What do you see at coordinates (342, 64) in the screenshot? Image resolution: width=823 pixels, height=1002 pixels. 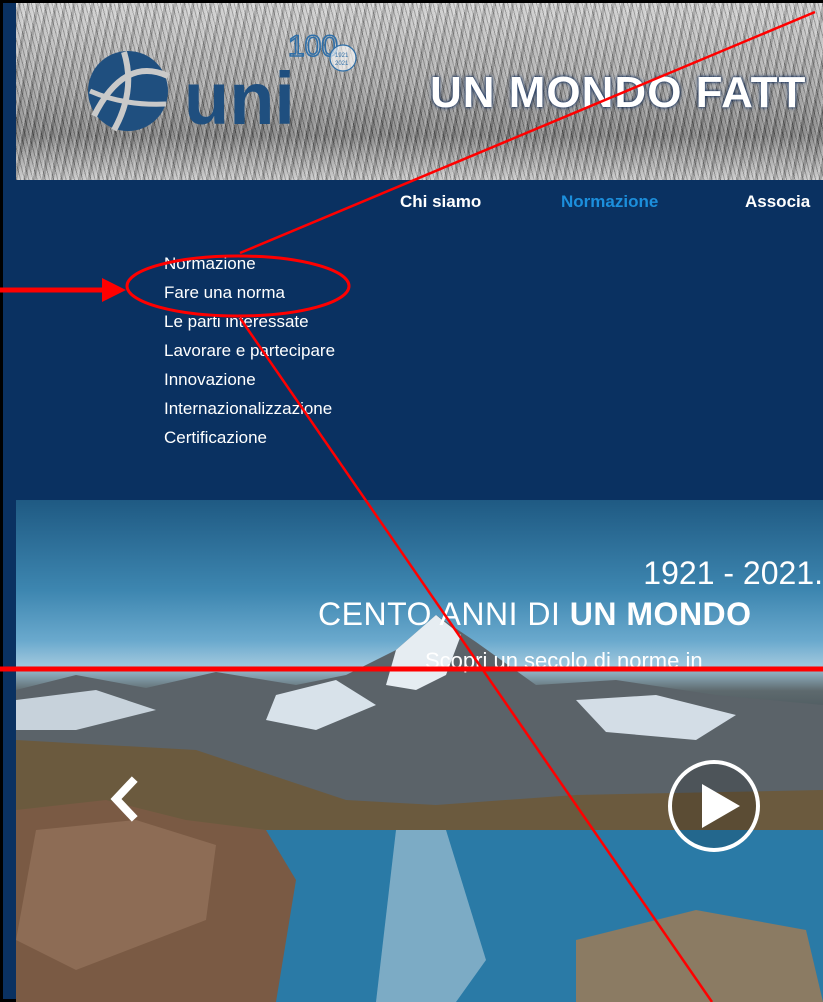 I see `badge-year-end: 2021` at bounding box center [342, 64].